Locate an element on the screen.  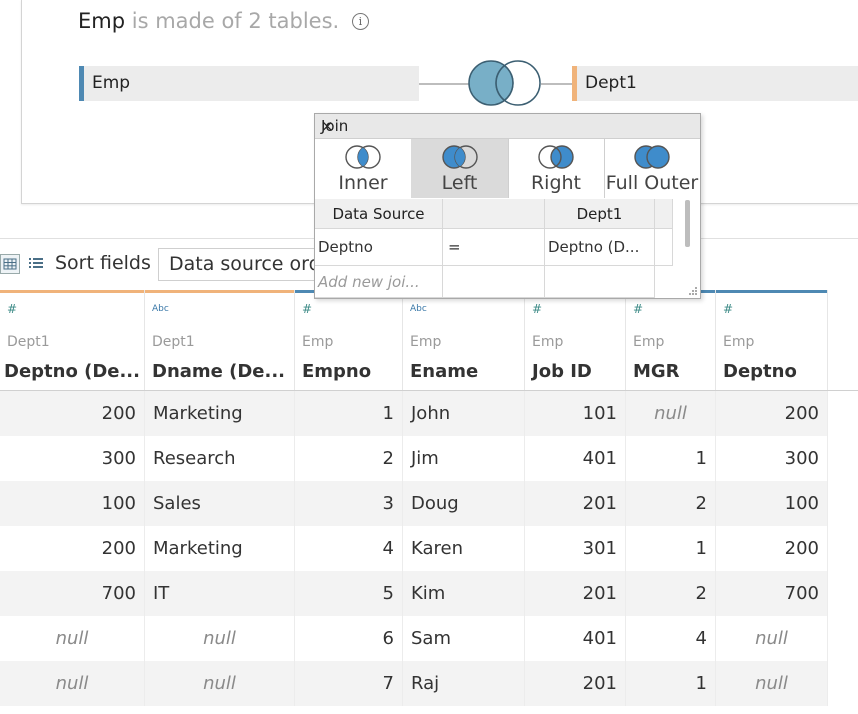
table-emp-label: Emp is located at coordinates (111, 83).